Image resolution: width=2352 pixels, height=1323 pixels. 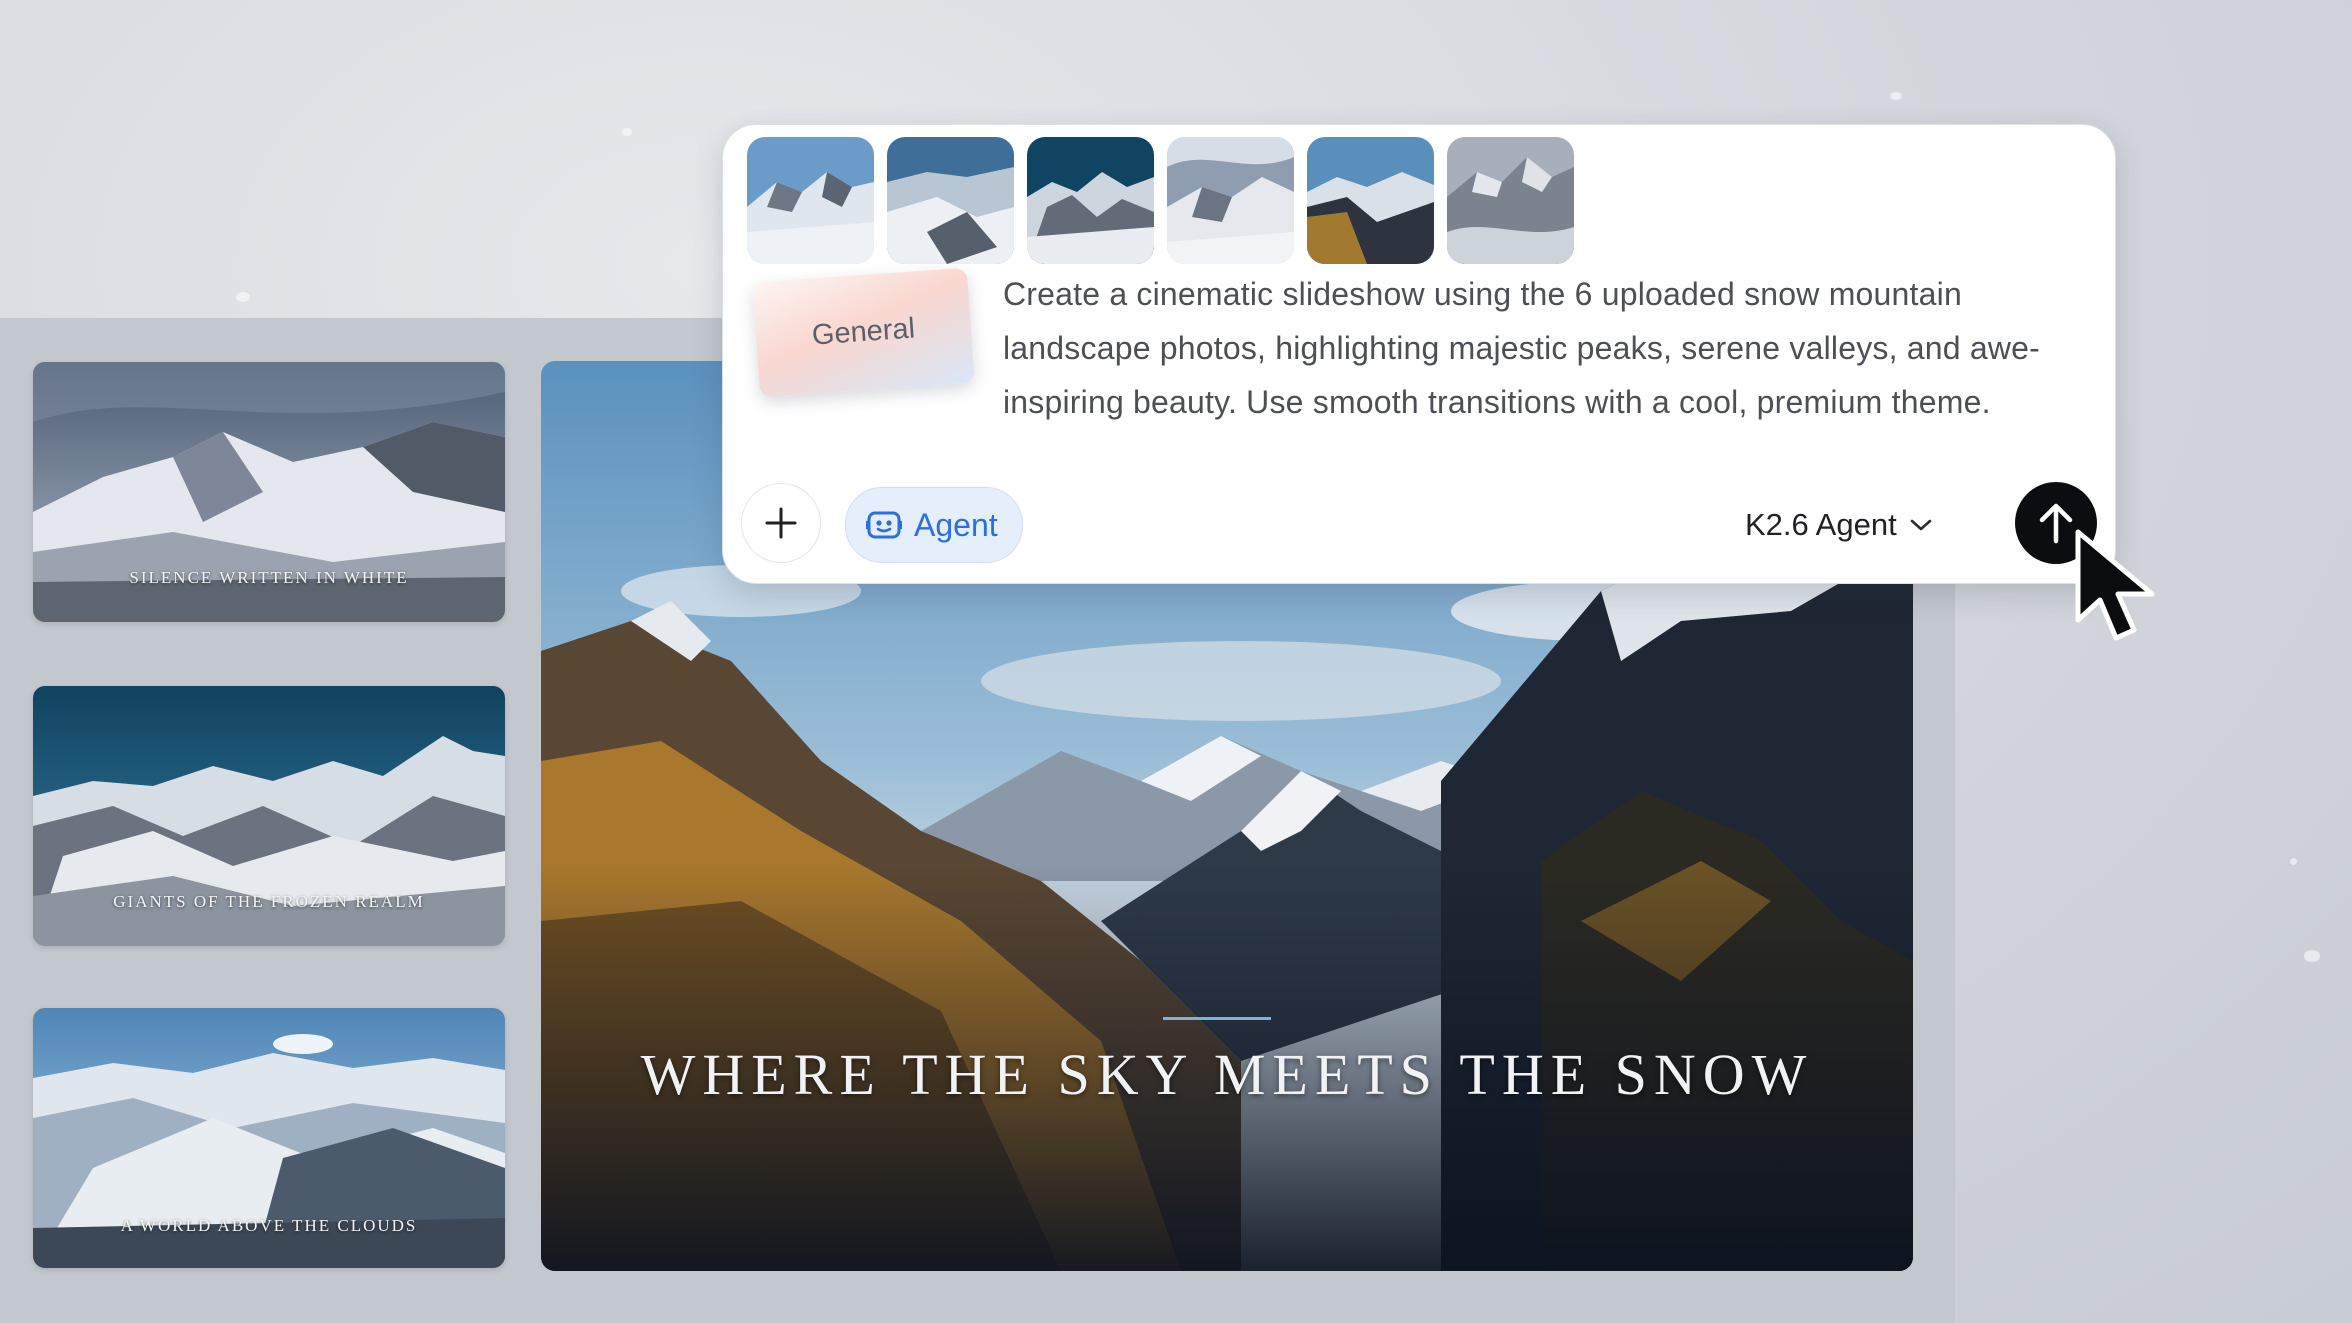 What do you see at coordinates (269, 816) in the screenshot?
I see `slide-thumbnail-2: GIANTS OF THE FROZEN REALM` at bounding box center [269, 816].